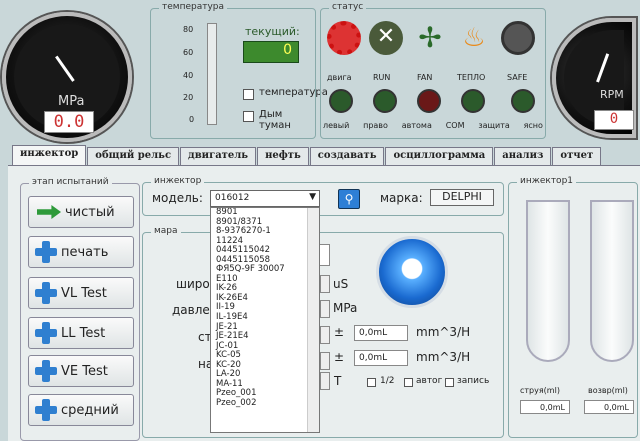 The height and width of the screenshot is (441, 640). Describe the element at coordinates (429, 101) in the screenshot. I see `lamp-fan` at that location.